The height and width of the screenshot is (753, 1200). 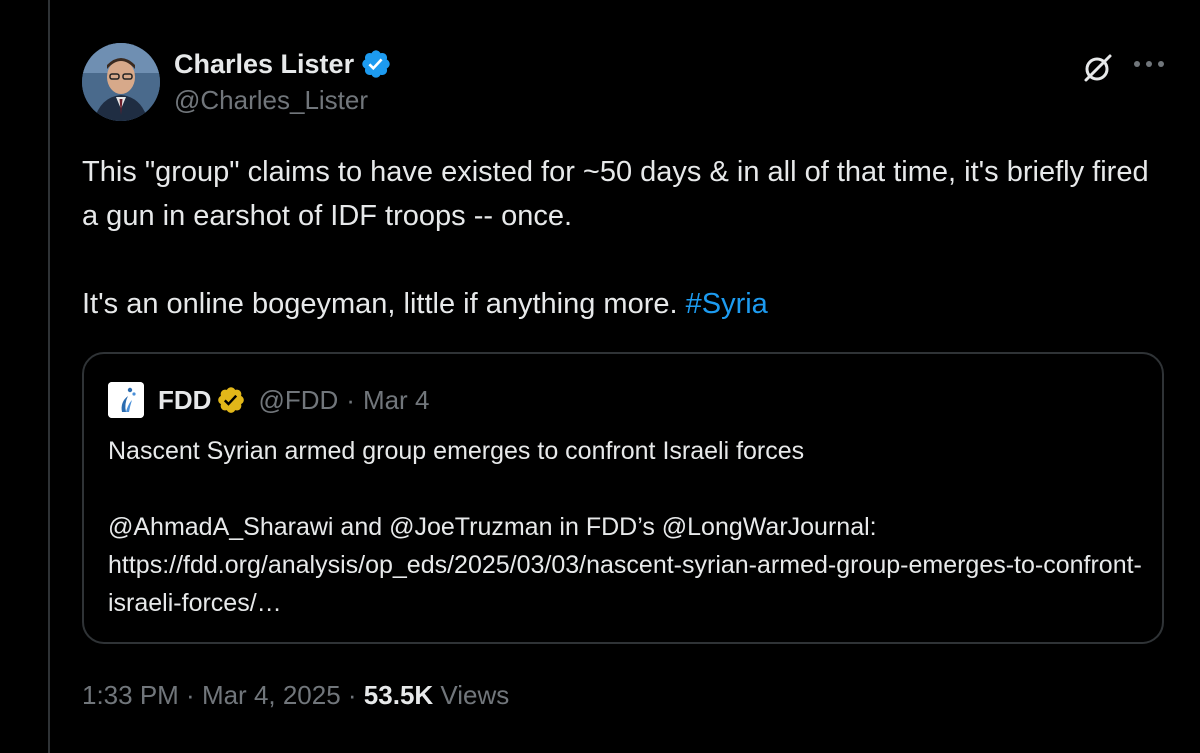 I want to click on quoted-tweet-header: FDD @FDD · Mar 4, so click(x=268, y=400).